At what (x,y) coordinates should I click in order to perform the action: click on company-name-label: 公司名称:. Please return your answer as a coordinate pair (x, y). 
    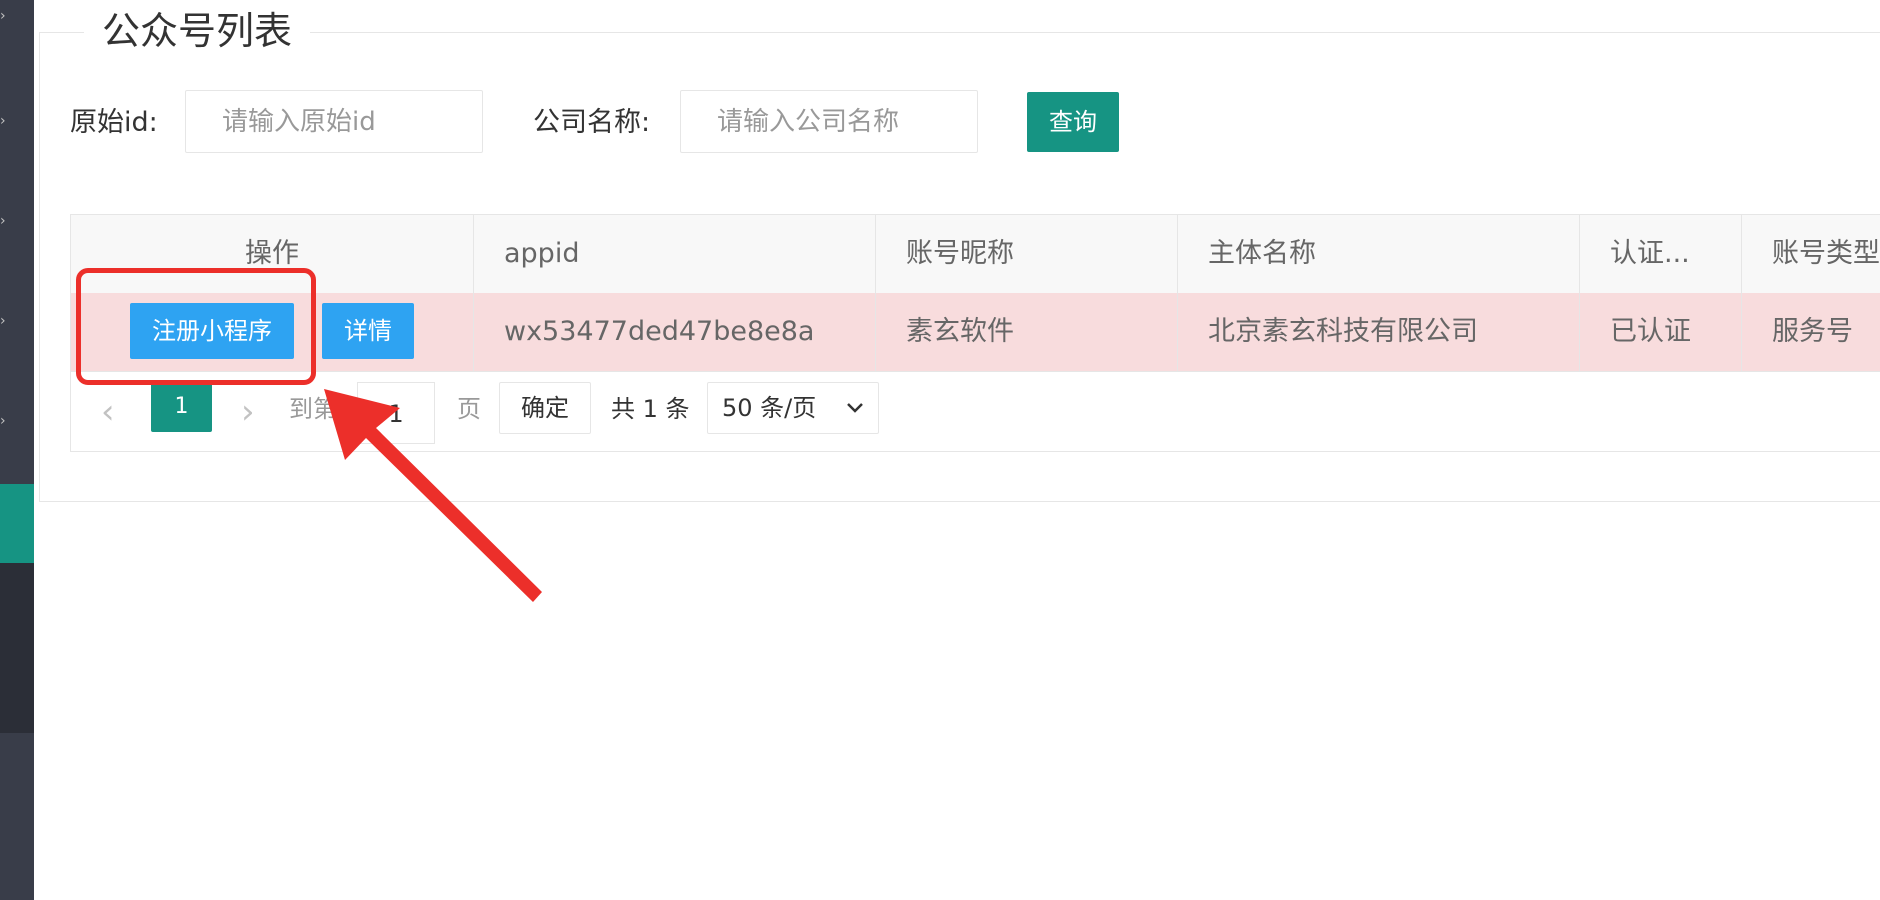
    Looking at the image, I should click on (592, 122).